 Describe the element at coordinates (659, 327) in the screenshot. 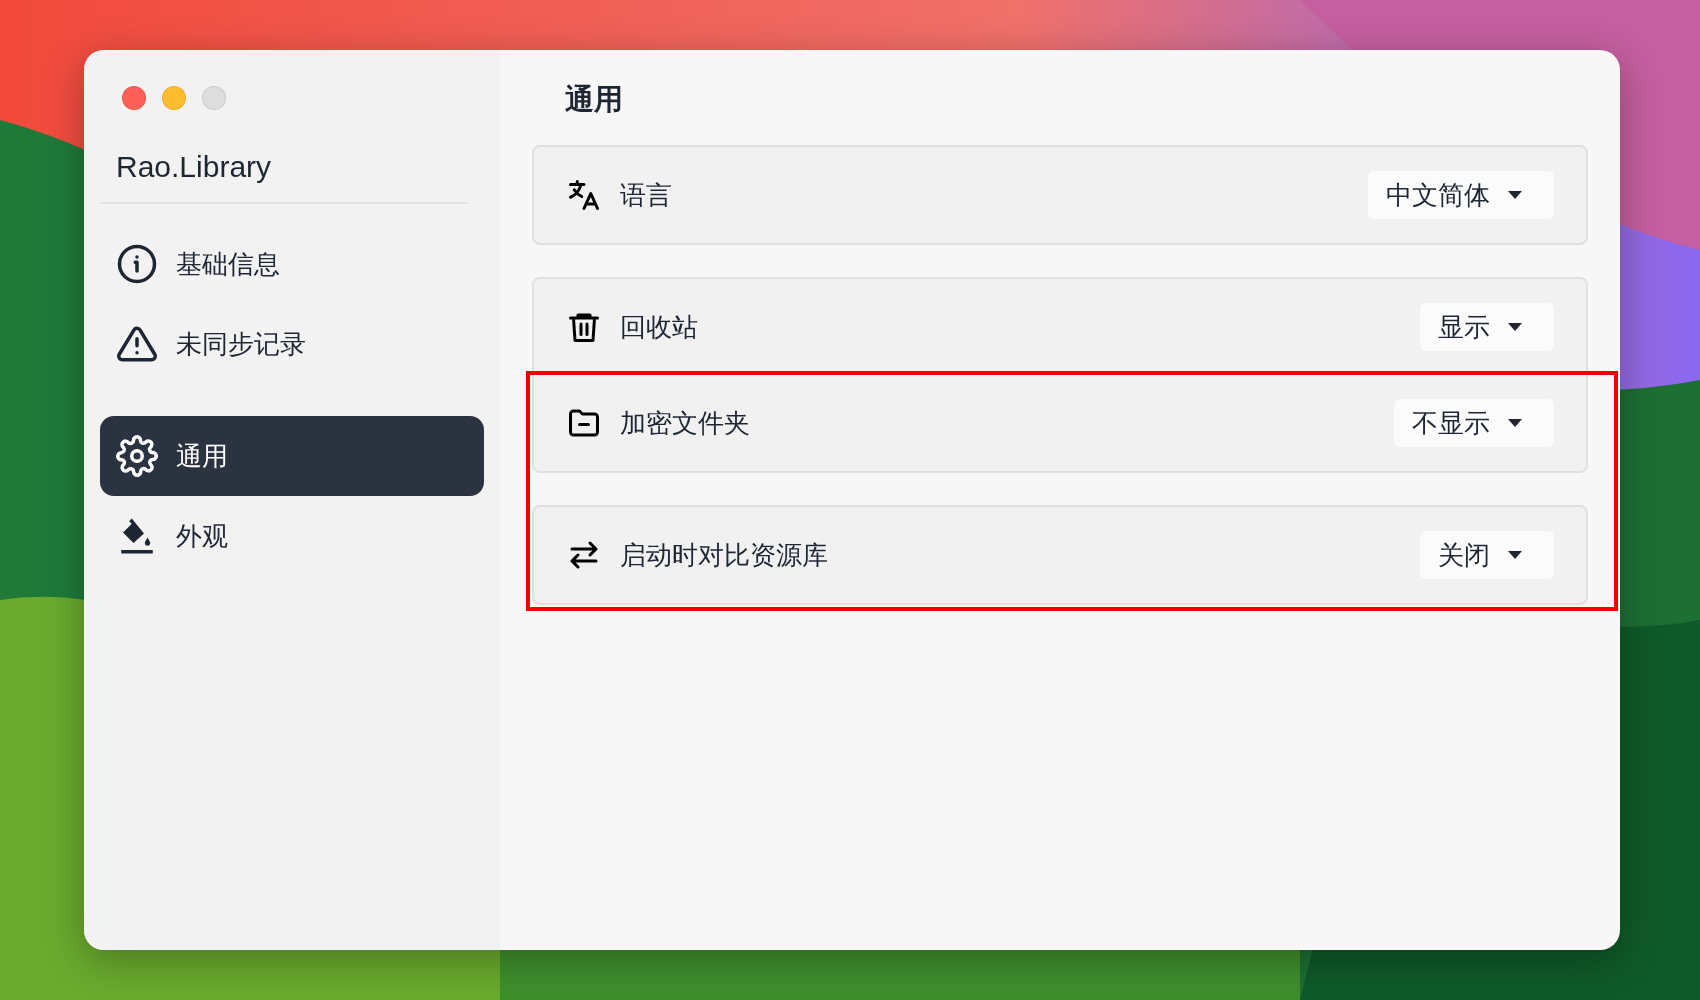

I see `setting-label: 回收站` at that location.